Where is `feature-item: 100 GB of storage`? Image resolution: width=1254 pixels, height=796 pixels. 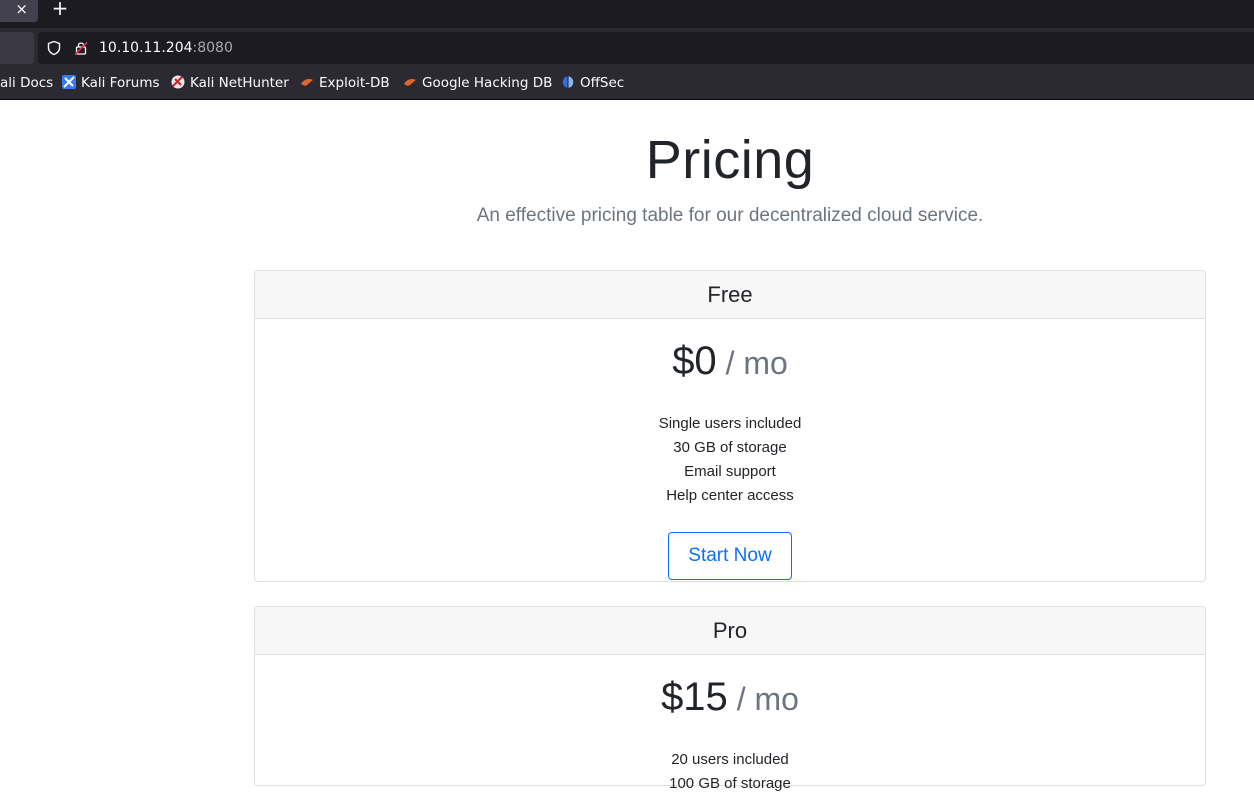 feature-item: 100 GB of storage is located at coordinates (730, 783).